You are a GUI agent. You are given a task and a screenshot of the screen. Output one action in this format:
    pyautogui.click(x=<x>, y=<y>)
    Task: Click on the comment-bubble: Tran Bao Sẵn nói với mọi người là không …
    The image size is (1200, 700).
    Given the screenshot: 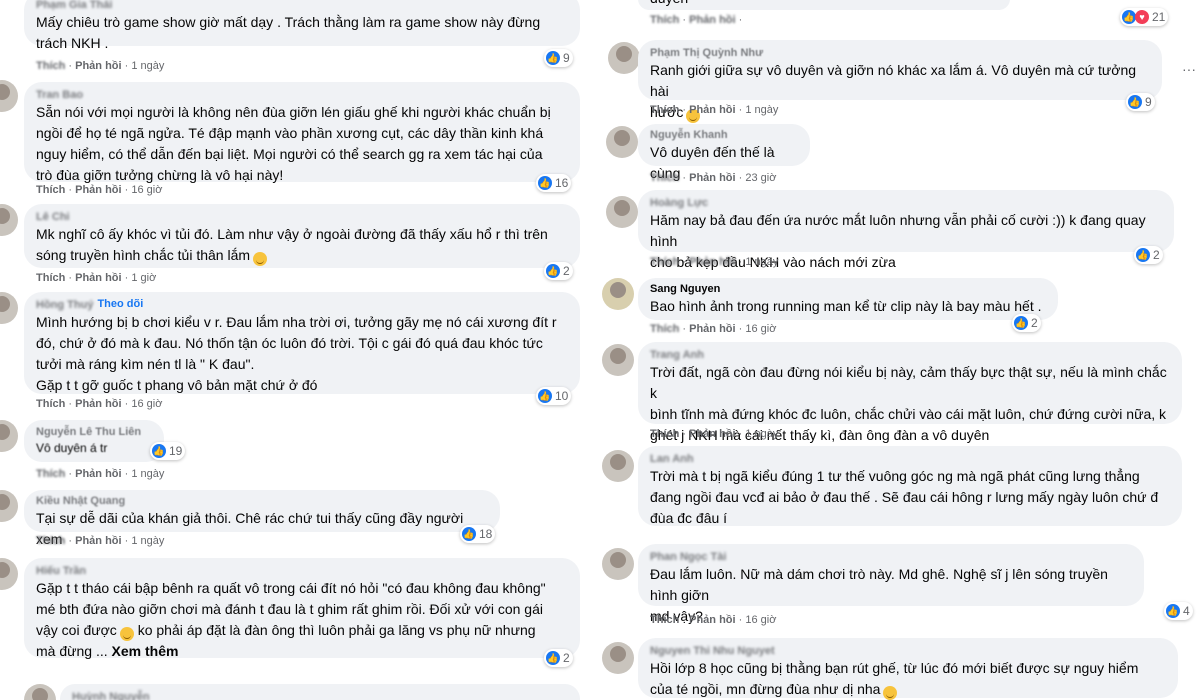 What is the action you would take?
    pyautogui.click(x=302, y=132)
    